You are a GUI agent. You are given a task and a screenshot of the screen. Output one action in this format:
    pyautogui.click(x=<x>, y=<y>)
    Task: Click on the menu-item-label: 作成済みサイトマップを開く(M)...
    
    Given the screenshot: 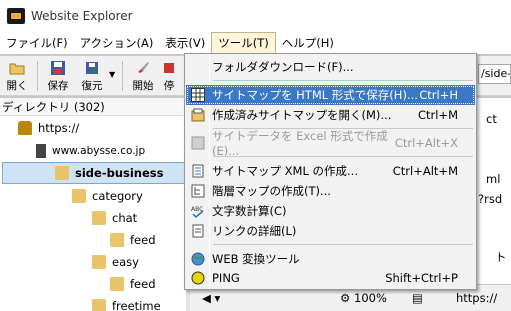 What is the action you would take?
    pyautogui.click(x=302, y=115)
    